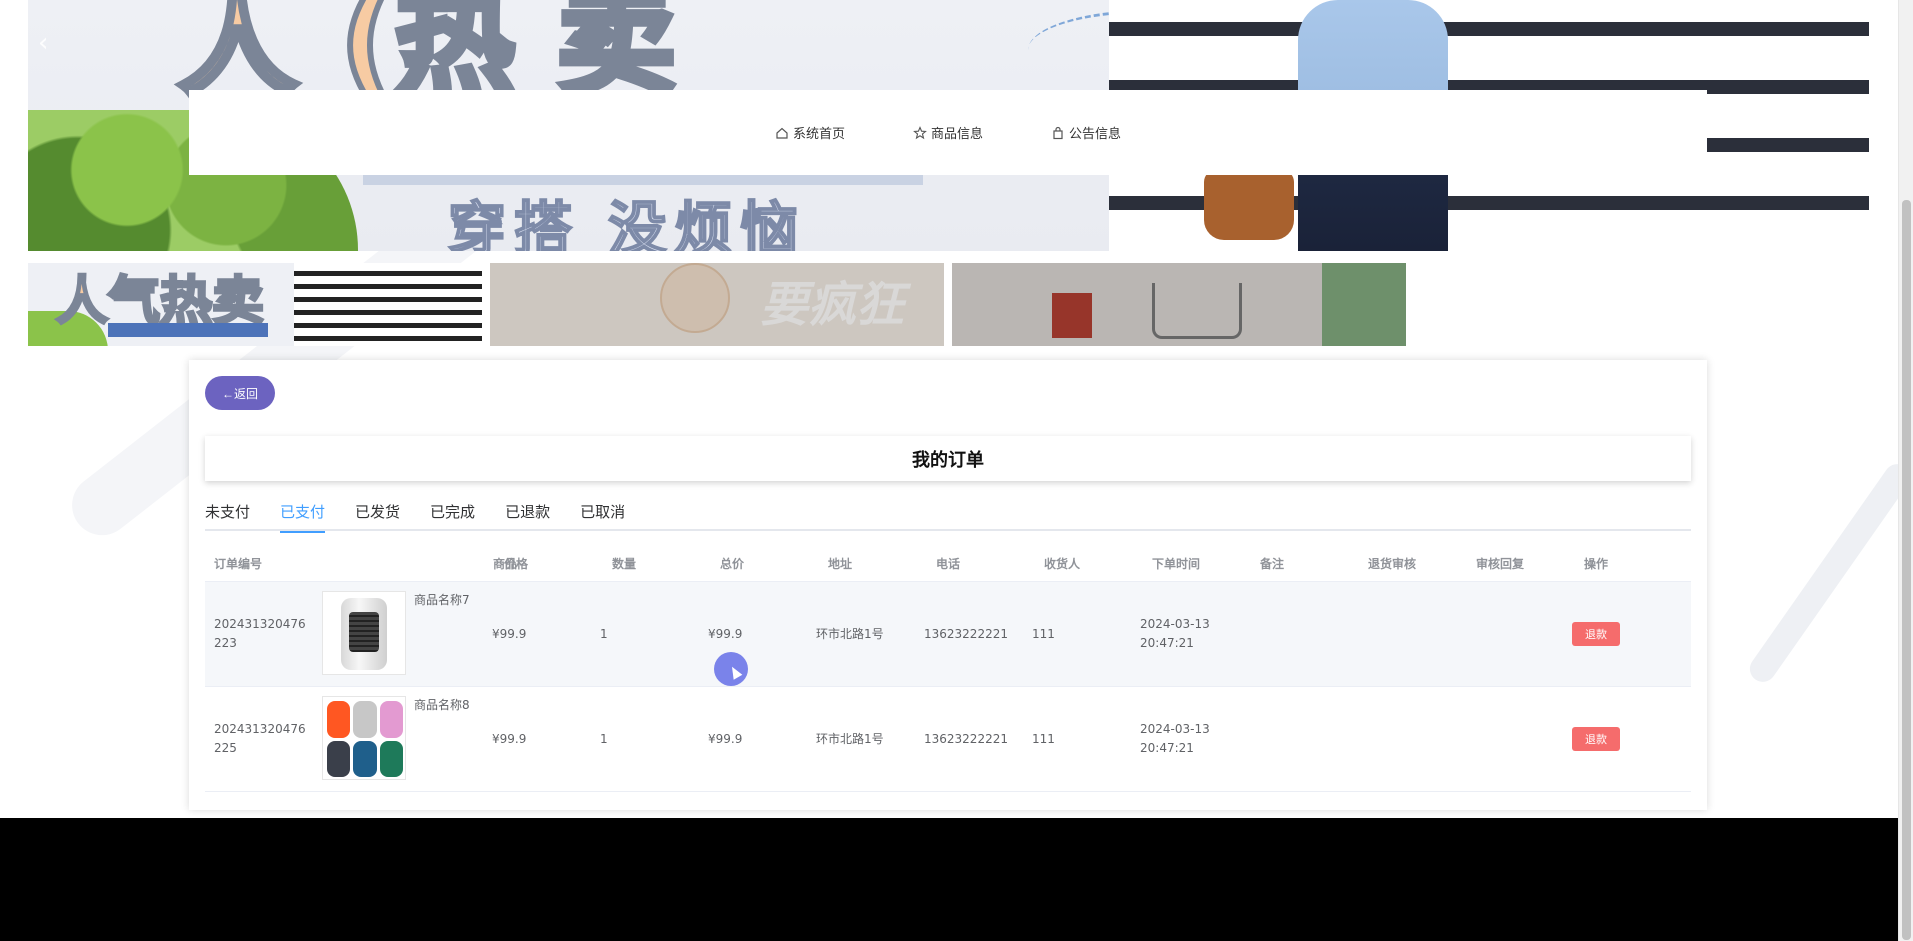  What do you see at coordinates (303, 516) in the screenshot?
I see `tab-paid: 已支付` at bounding box center [303, 516].